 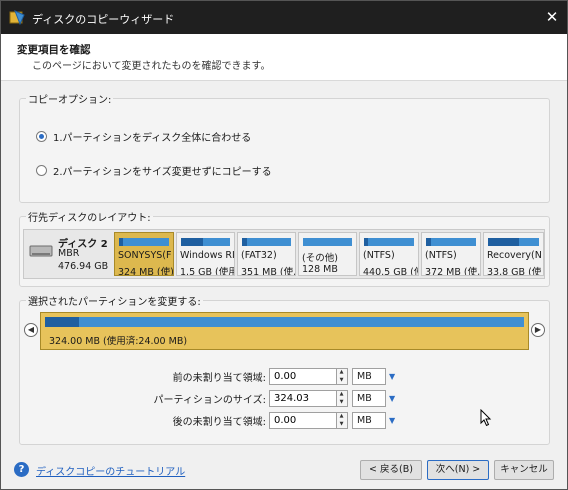 I want to click on copy-option-fit-disk: 1.パーティションをディスク全体に合わせる, so click(x=144, y=136).